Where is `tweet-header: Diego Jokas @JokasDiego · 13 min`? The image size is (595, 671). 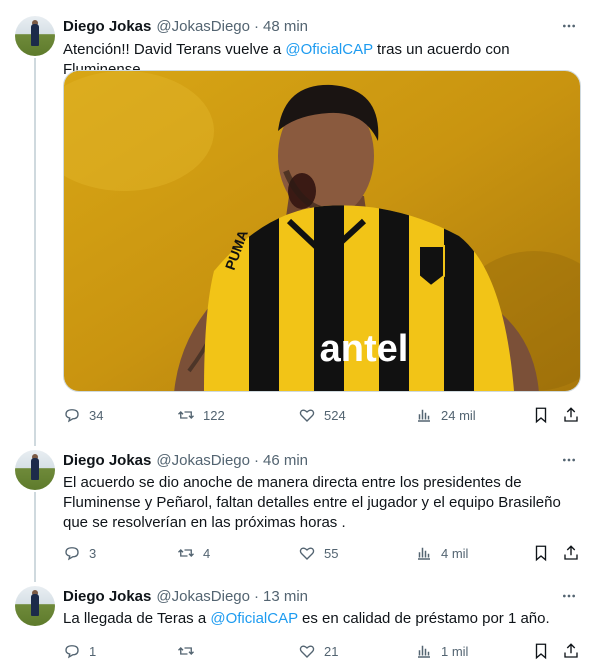 tweet-header: Diego Jokas @JokasDiego · 13 min is located at coordinates (185, 596).